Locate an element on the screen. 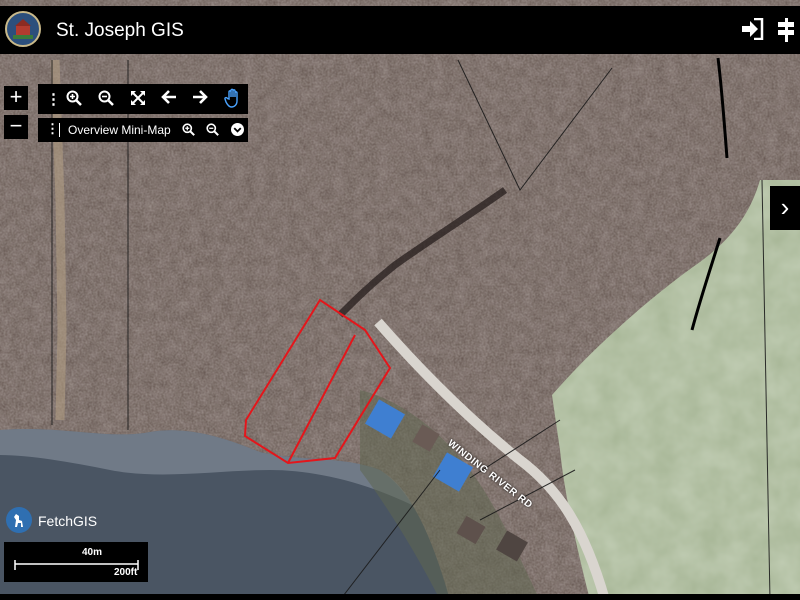 This screenshot has height=600, width=800. overview-minimap-bar: ⋮ Overview Mini-Map is located at coordinates (143, 130).